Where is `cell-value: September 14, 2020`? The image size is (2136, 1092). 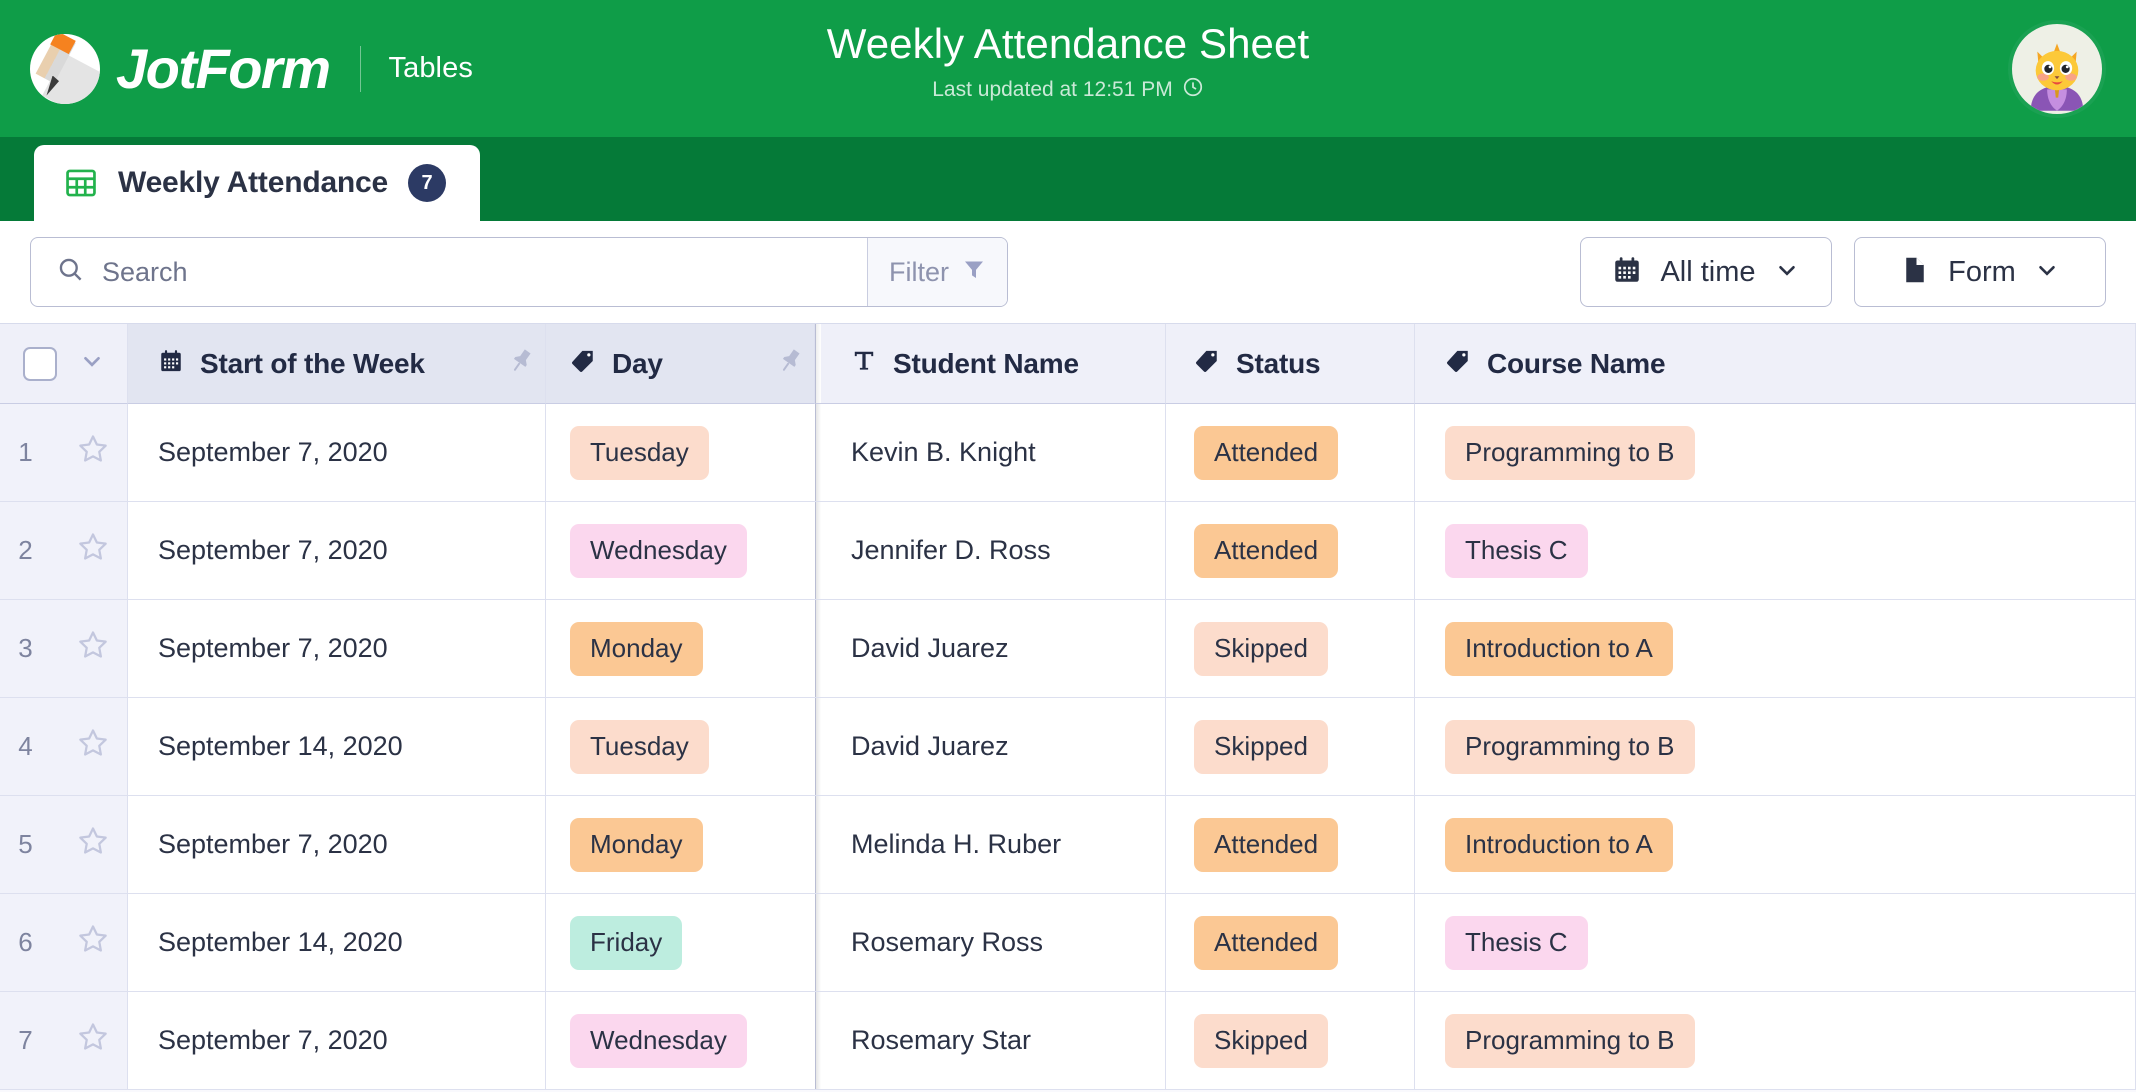
cell-value: September 14, 2020 is located at coordinates (280, 942).